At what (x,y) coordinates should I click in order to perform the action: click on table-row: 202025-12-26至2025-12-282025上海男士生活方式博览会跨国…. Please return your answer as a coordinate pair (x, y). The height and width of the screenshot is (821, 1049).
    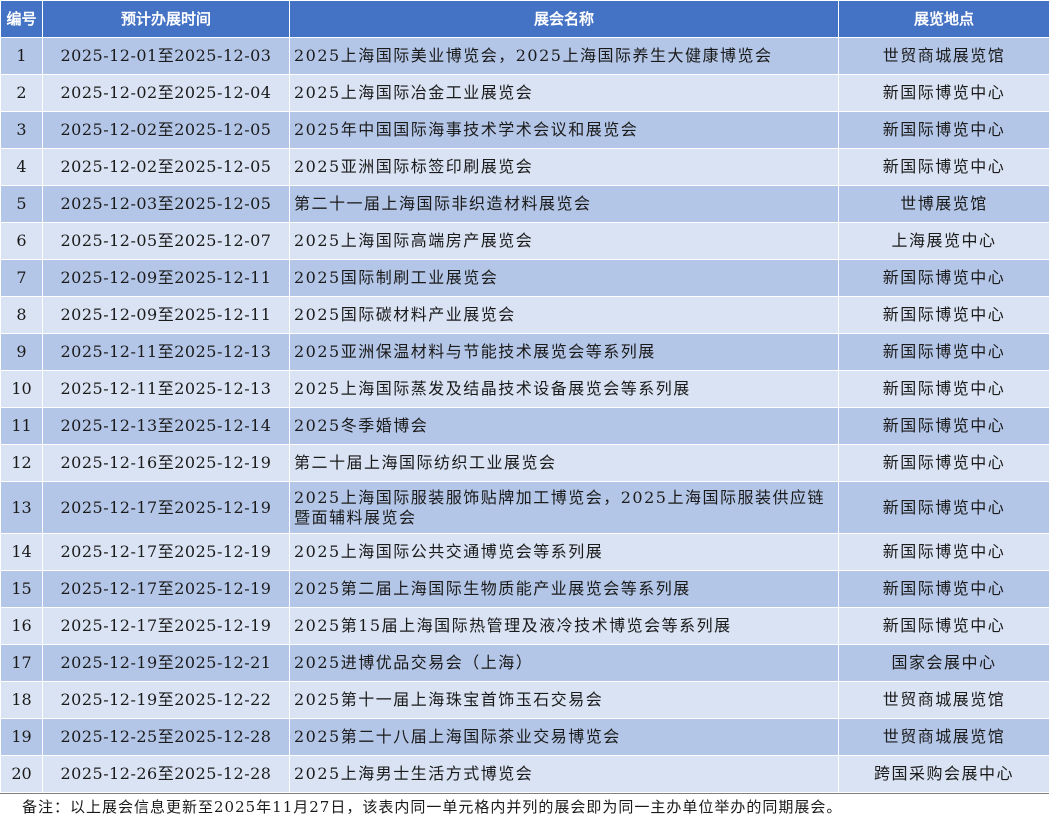
    Looking at the image, I should click on (525, 774).